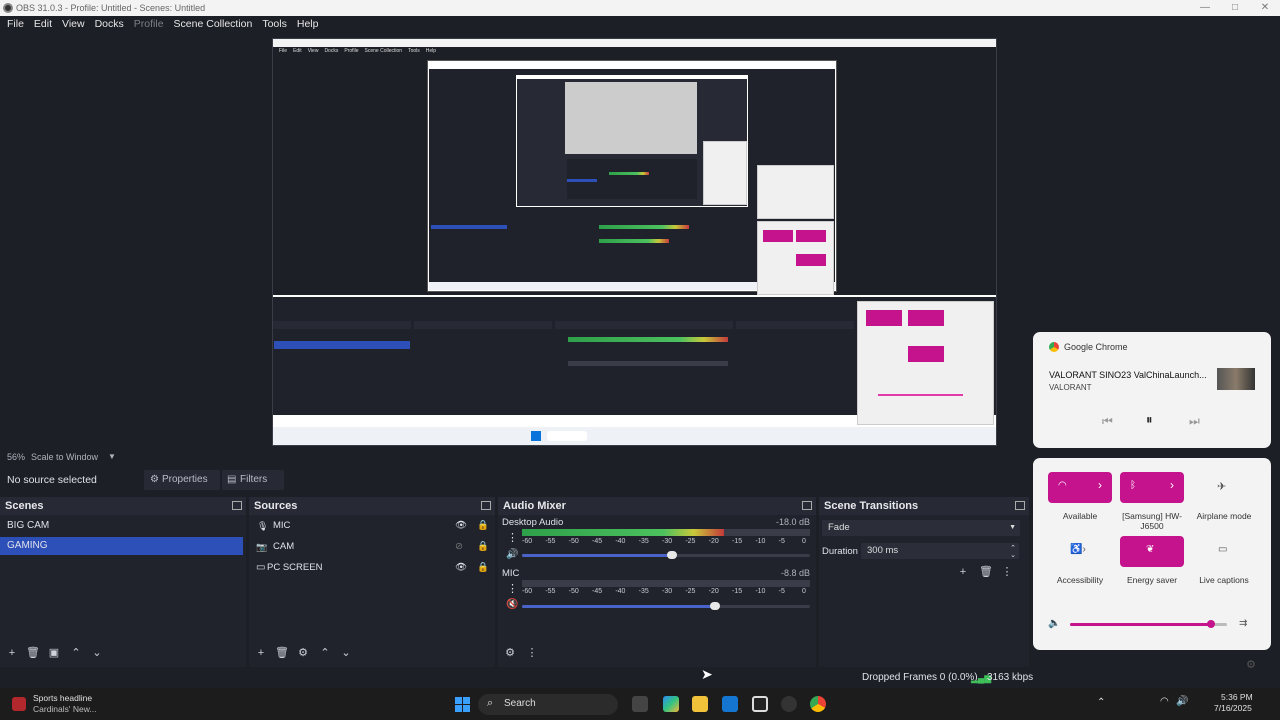 The width and height of the screenshot is (1280, 720). What do you see at coordinates (883, 550) in the screenshot?
I see `duration-value: 300 ms` at bounding box center [883, 550].